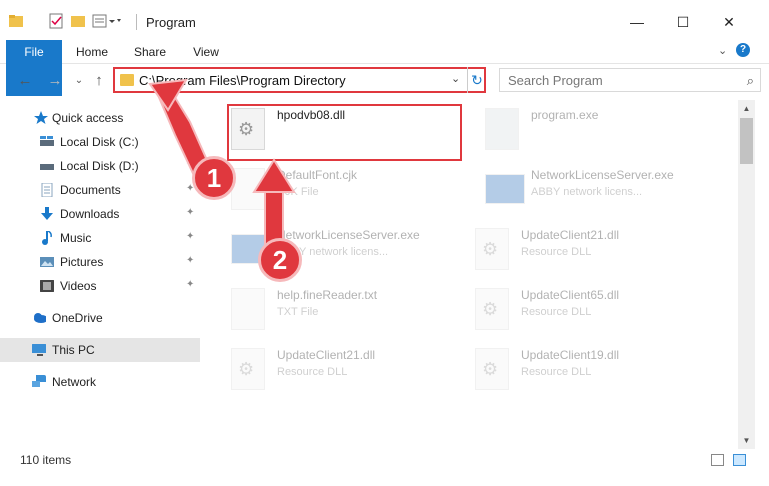  What do you see at coordinates (280, 260) in the screenshot?
I see `step-2-badge: 2` at bounding box center [280, 260].